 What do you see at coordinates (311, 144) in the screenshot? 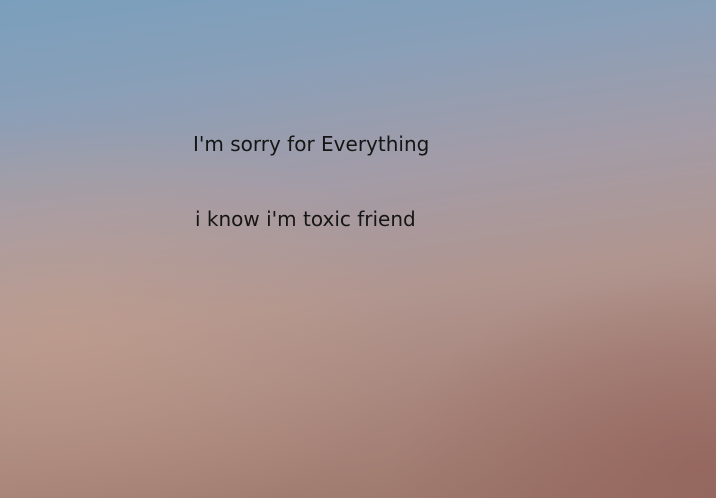
I see `apology-text: I'm sorry for Everything` at bounding box center [311, 144].